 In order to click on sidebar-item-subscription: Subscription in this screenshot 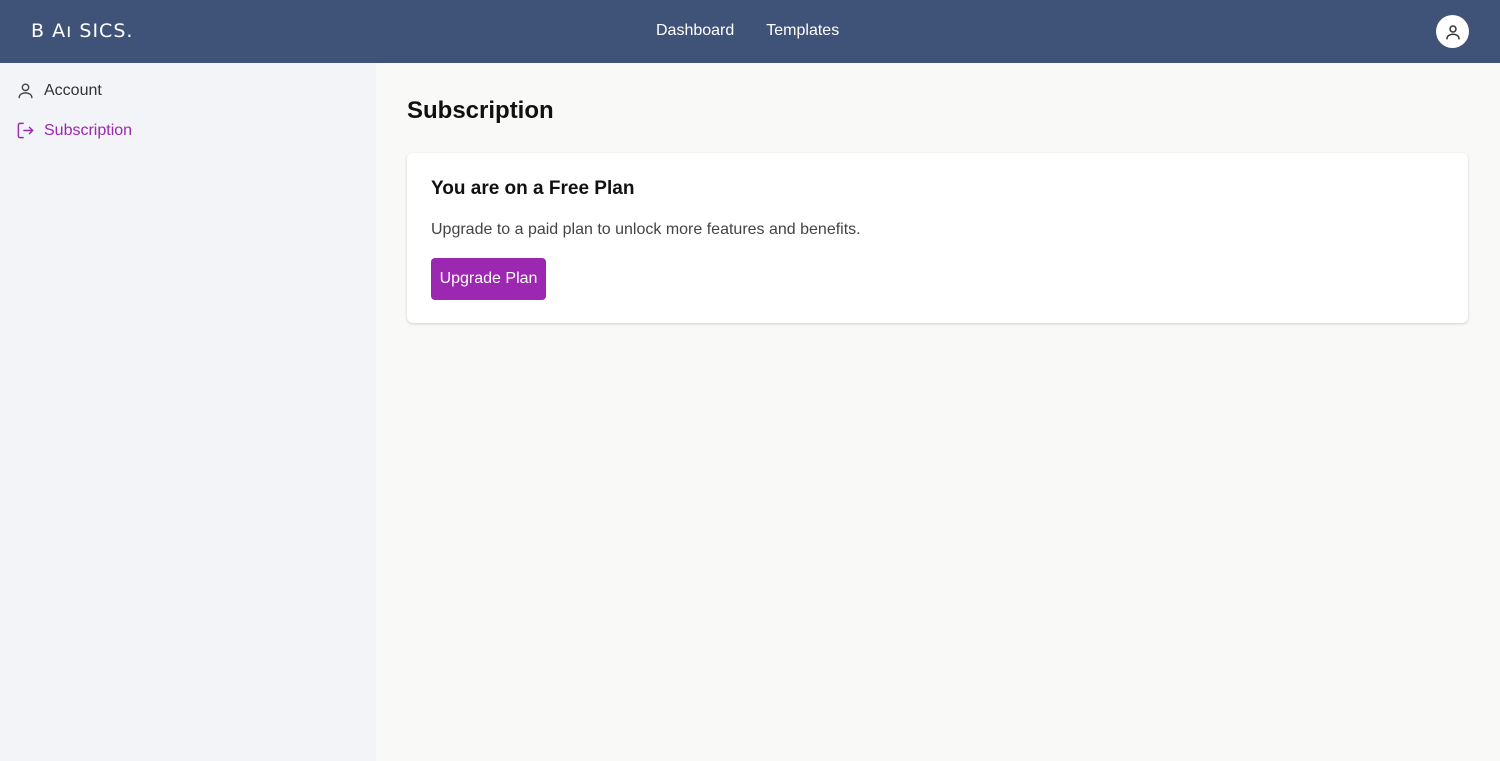, I will do `click(74, 130)`.